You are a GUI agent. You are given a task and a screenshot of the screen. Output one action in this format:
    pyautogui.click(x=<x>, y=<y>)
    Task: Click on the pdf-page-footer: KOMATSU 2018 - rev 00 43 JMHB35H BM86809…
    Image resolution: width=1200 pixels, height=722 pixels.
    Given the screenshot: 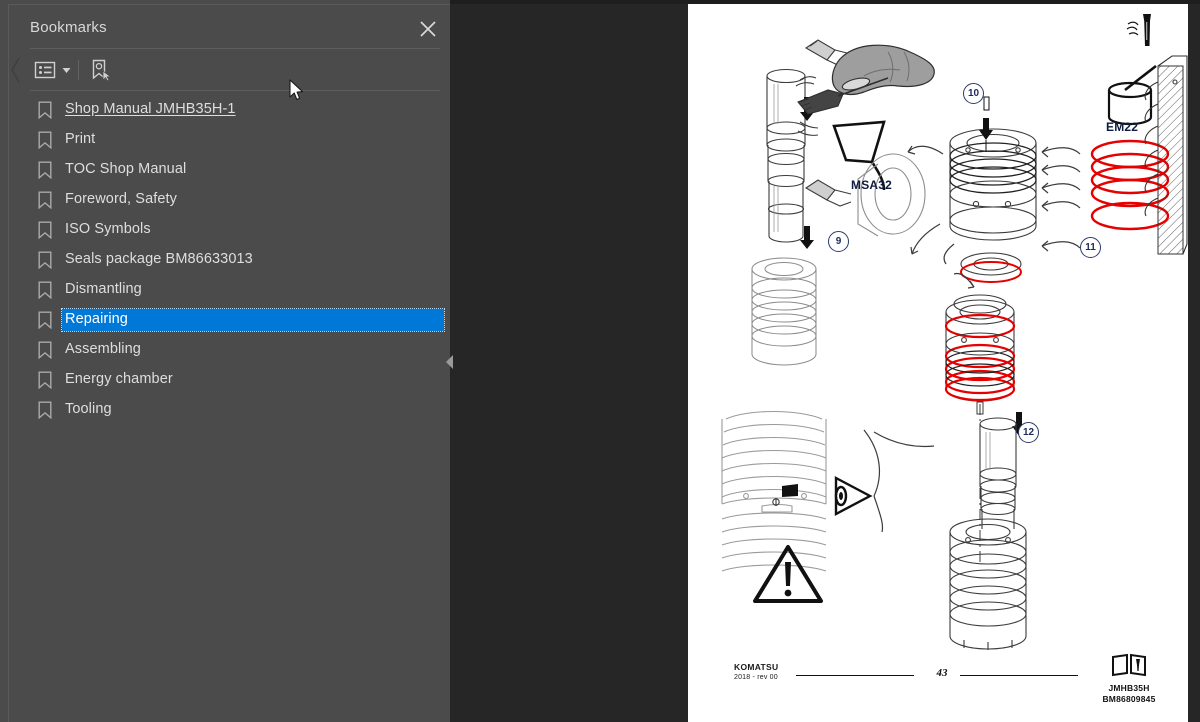 What is the action you would take?
    pyautogui.click(x=938, y=678)
    